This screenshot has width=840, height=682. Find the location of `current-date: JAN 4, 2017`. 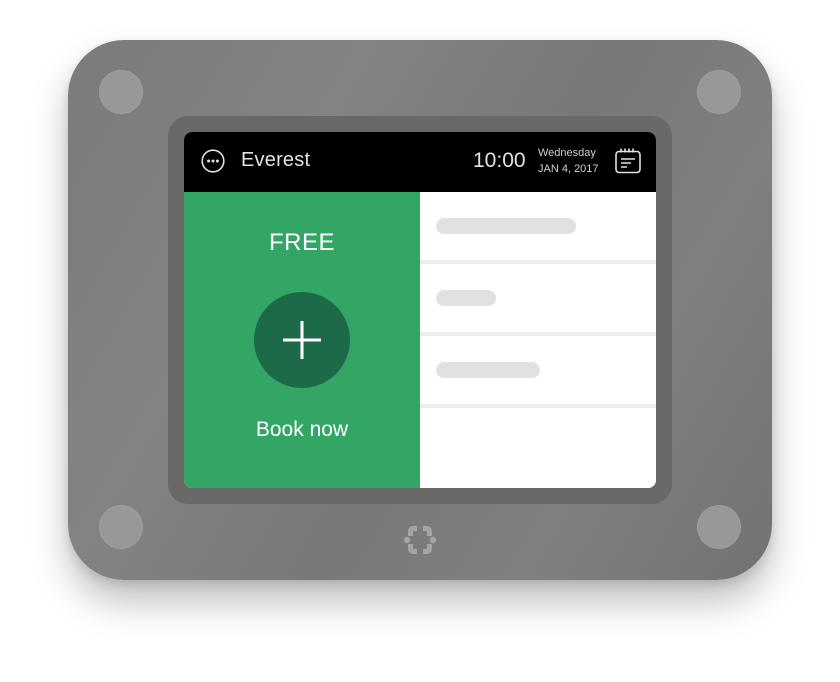

current-date: JAN 4, 2017 is located at coordinates (568, 169).